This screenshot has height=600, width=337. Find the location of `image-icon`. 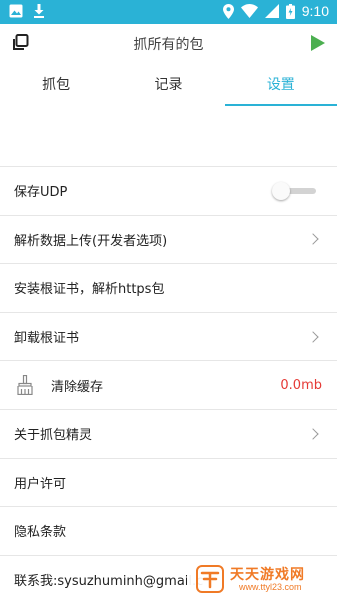

image-icon is located at coordinates (16, 11).